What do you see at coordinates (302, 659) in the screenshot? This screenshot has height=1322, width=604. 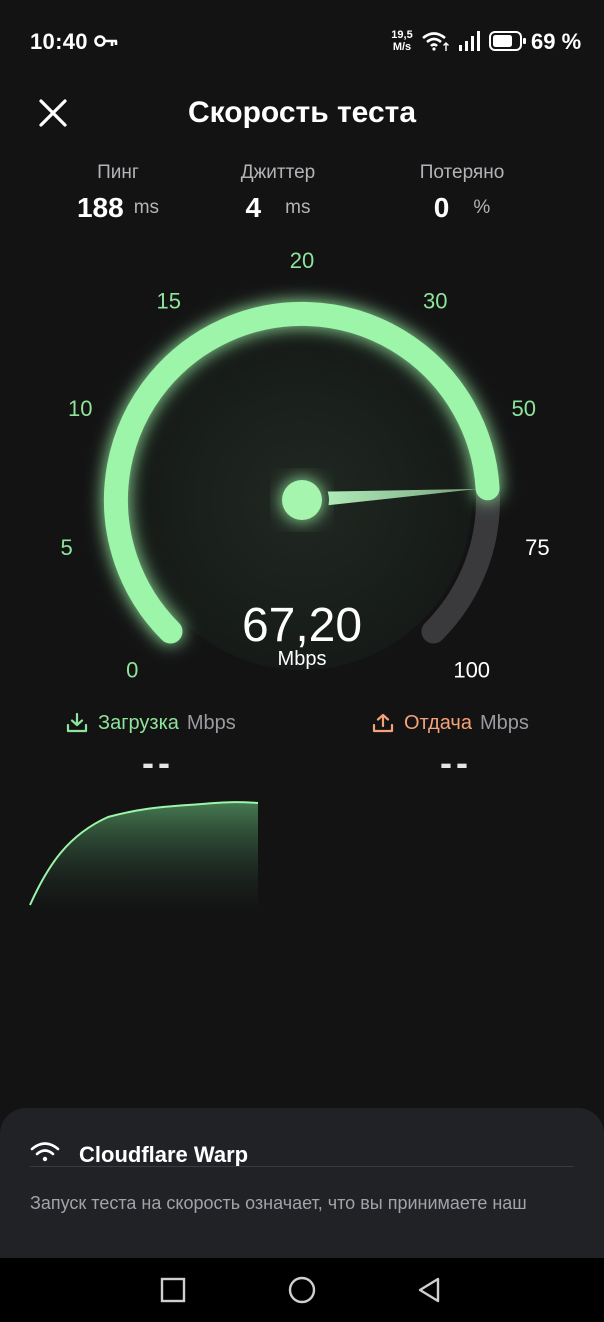 I see `speed-unit: Mbps` at bounding box center [302, 659].